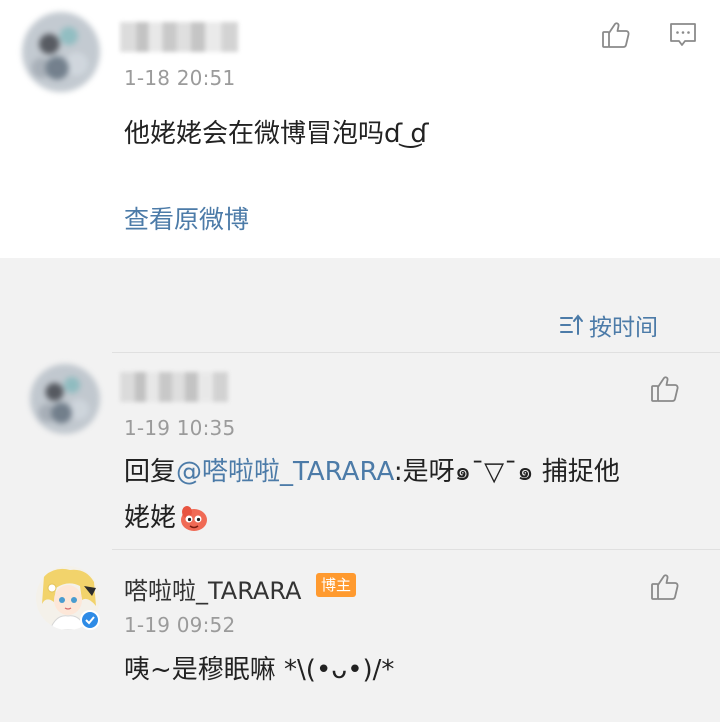 The width and height of the screenshot is (720, 722). Describe the element at coordinates (180, 625) in the screenshot. I see `reply-timestamp: 1-19 09:52` at that location.